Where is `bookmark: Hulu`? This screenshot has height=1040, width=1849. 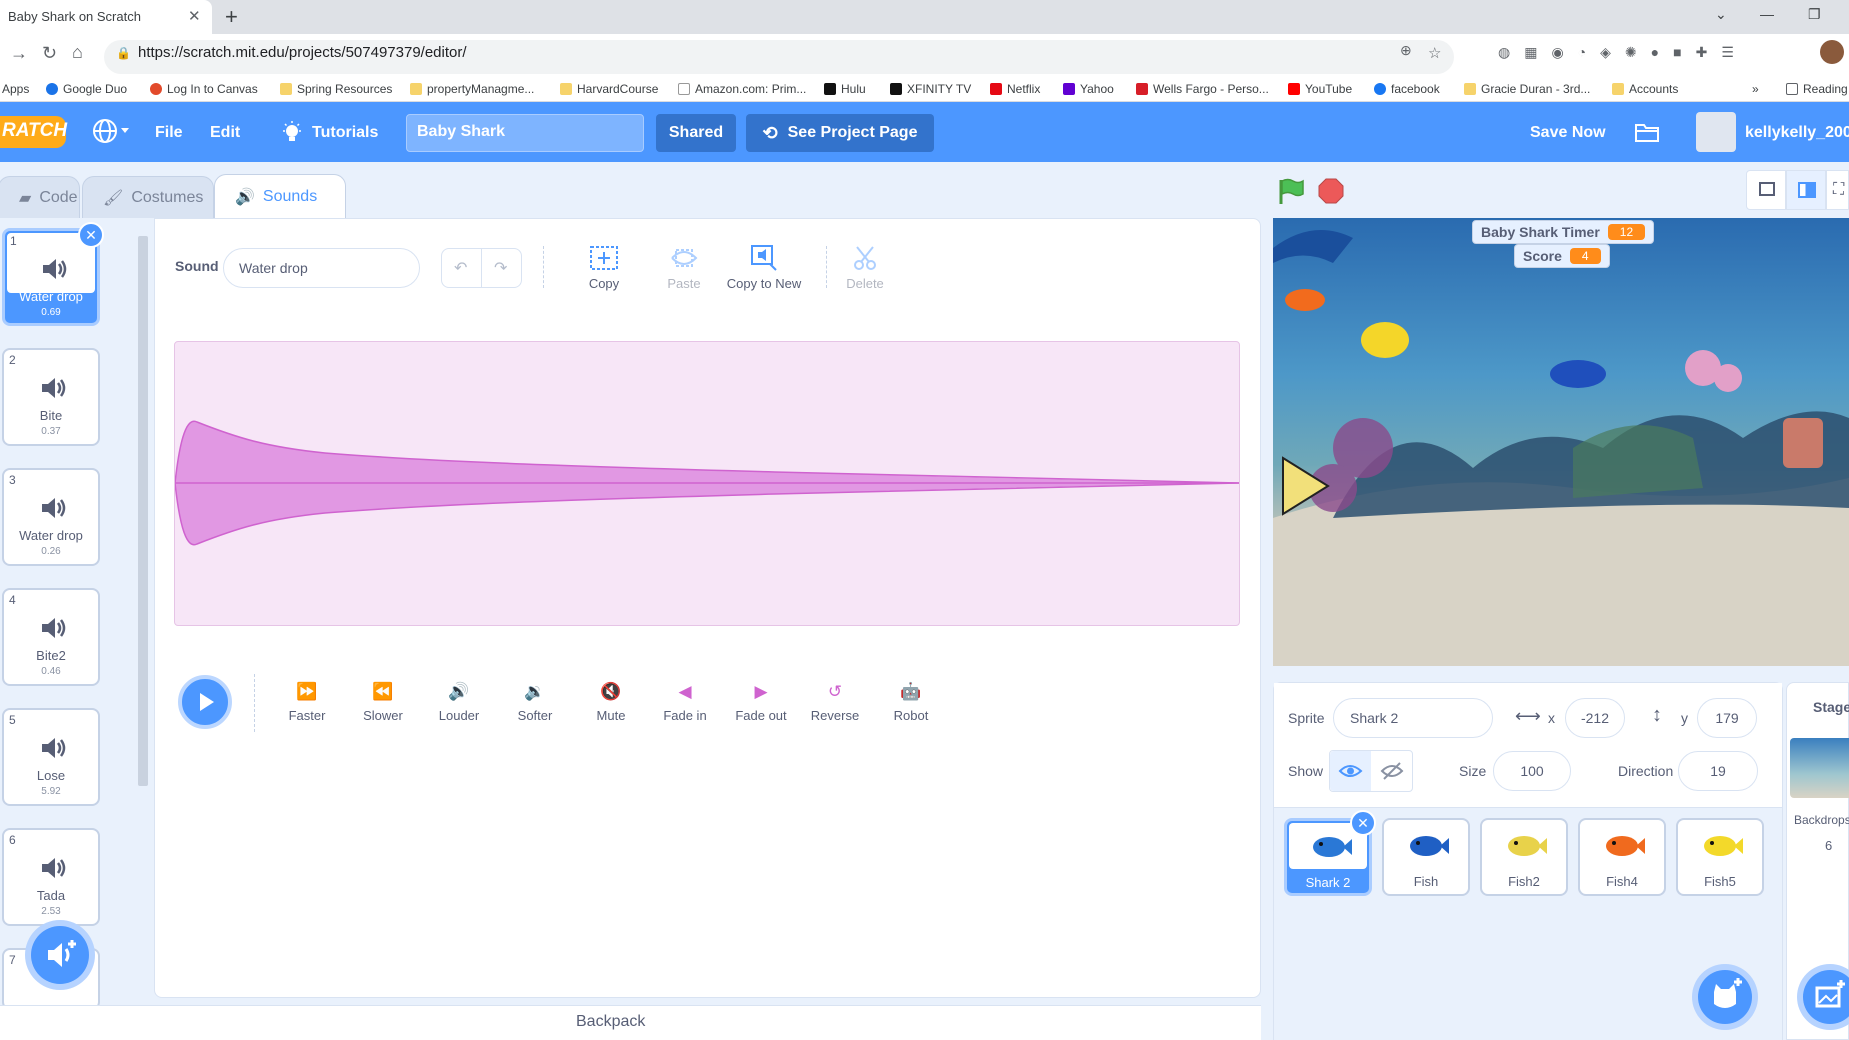
bookmark: Hulu is located at coordinates (845, 89).